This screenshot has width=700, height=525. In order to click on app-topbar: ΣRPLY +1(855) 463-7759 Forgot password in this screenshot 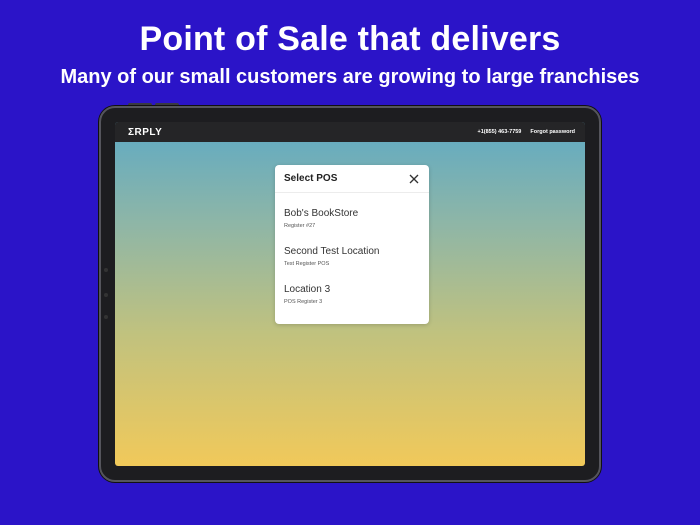, I will do `click(350, 132)`.